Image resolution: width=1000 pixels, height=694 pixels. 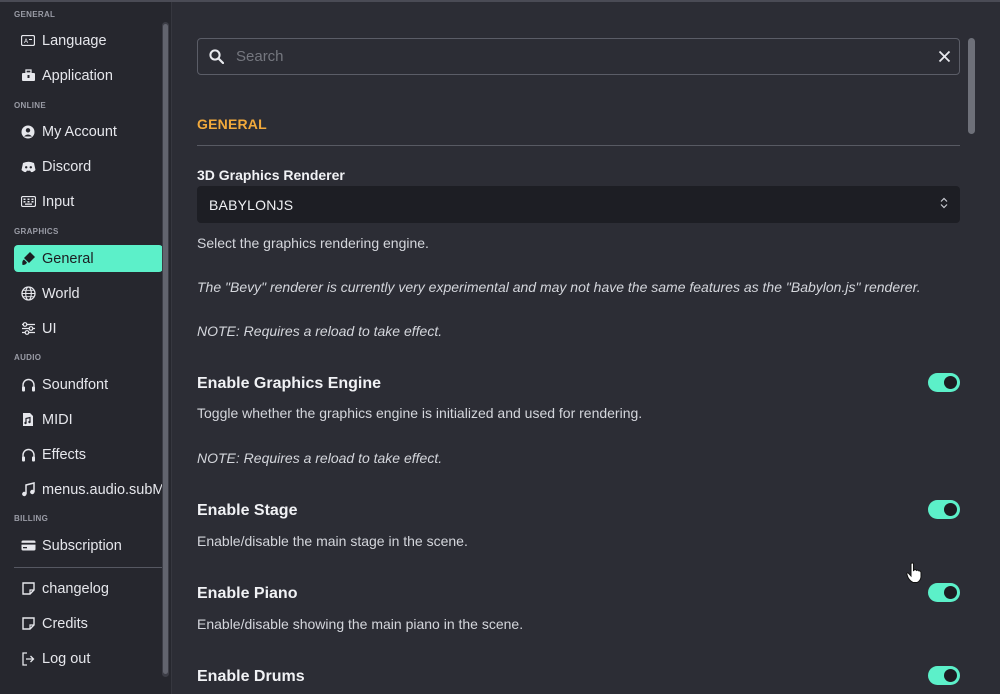 I want to click on sidebar-item-label: Application, so click(x=77, y=75).